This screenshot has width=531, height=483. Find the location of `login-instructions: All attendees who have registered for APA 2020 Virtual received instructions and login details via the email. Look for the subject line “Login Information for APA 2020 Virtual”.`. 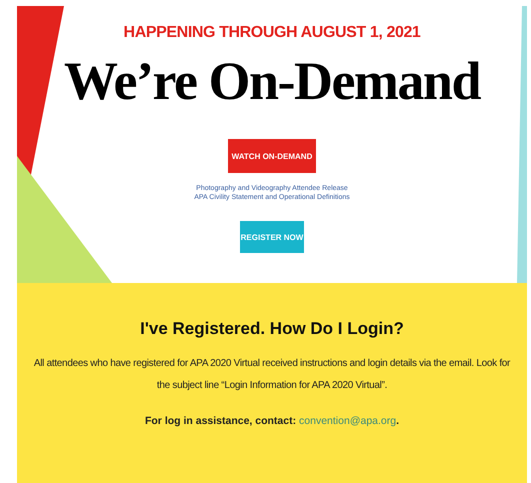

login-instructions: All attendees who have registered for APA 2020 Virtual received instructions and login details via the email. Look for the subject line “Login Information for APA 2020 Virtual”. is located at coordinates (272, 375).